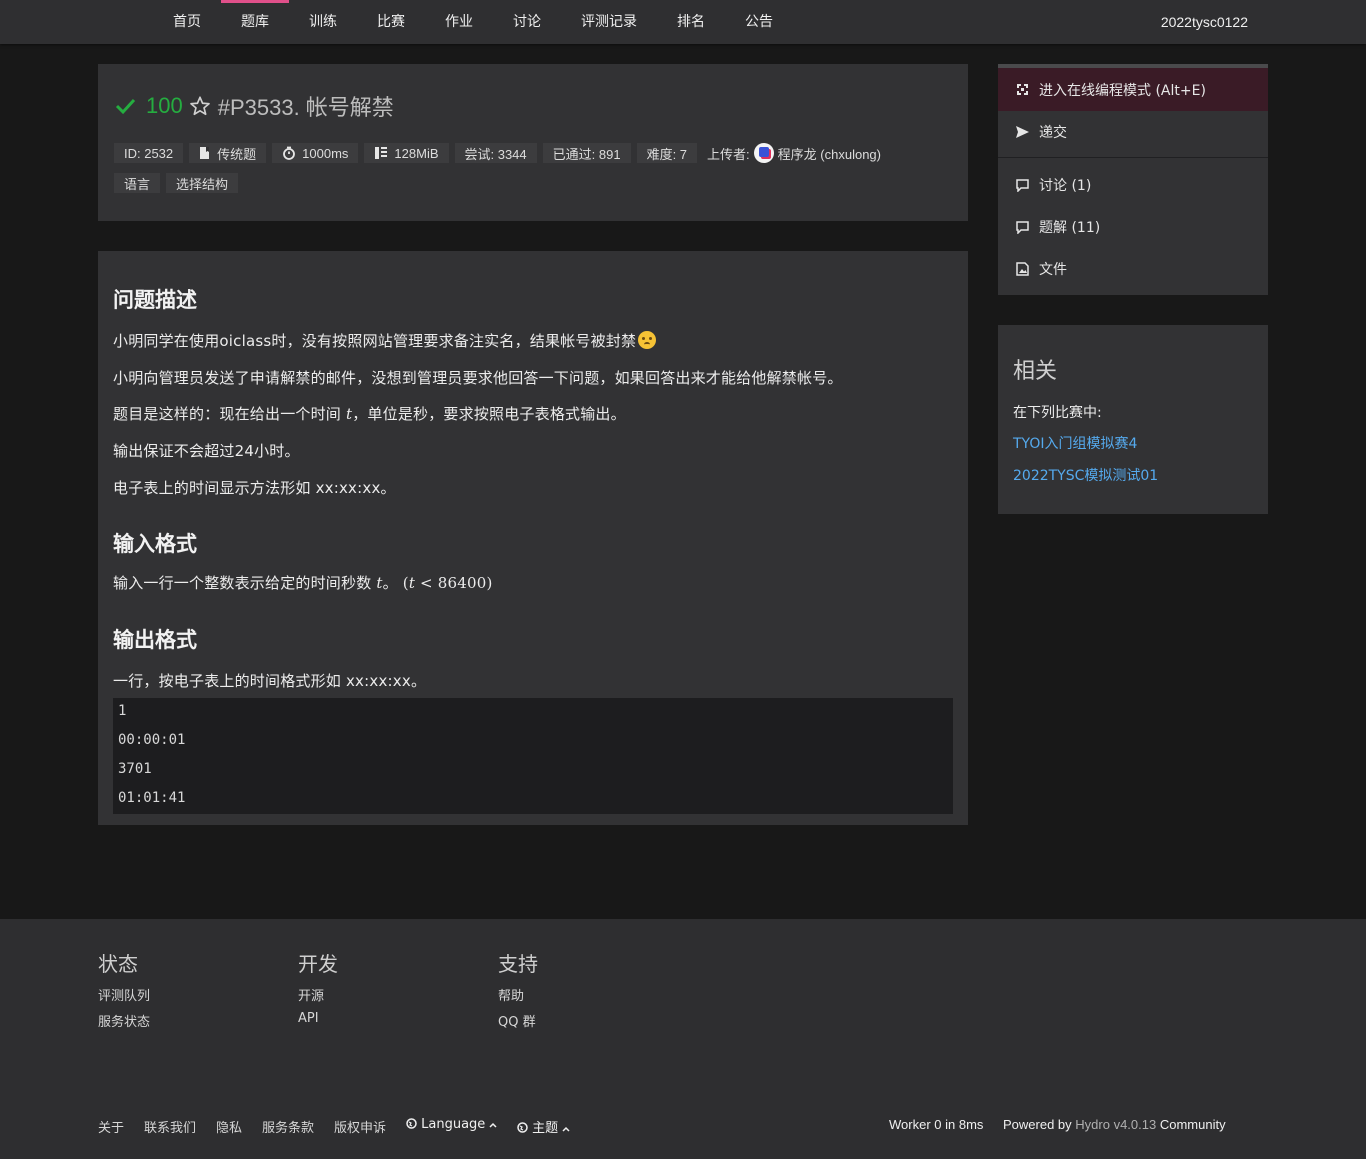  I want to click on files-label: 文件, so click(1053, 270).